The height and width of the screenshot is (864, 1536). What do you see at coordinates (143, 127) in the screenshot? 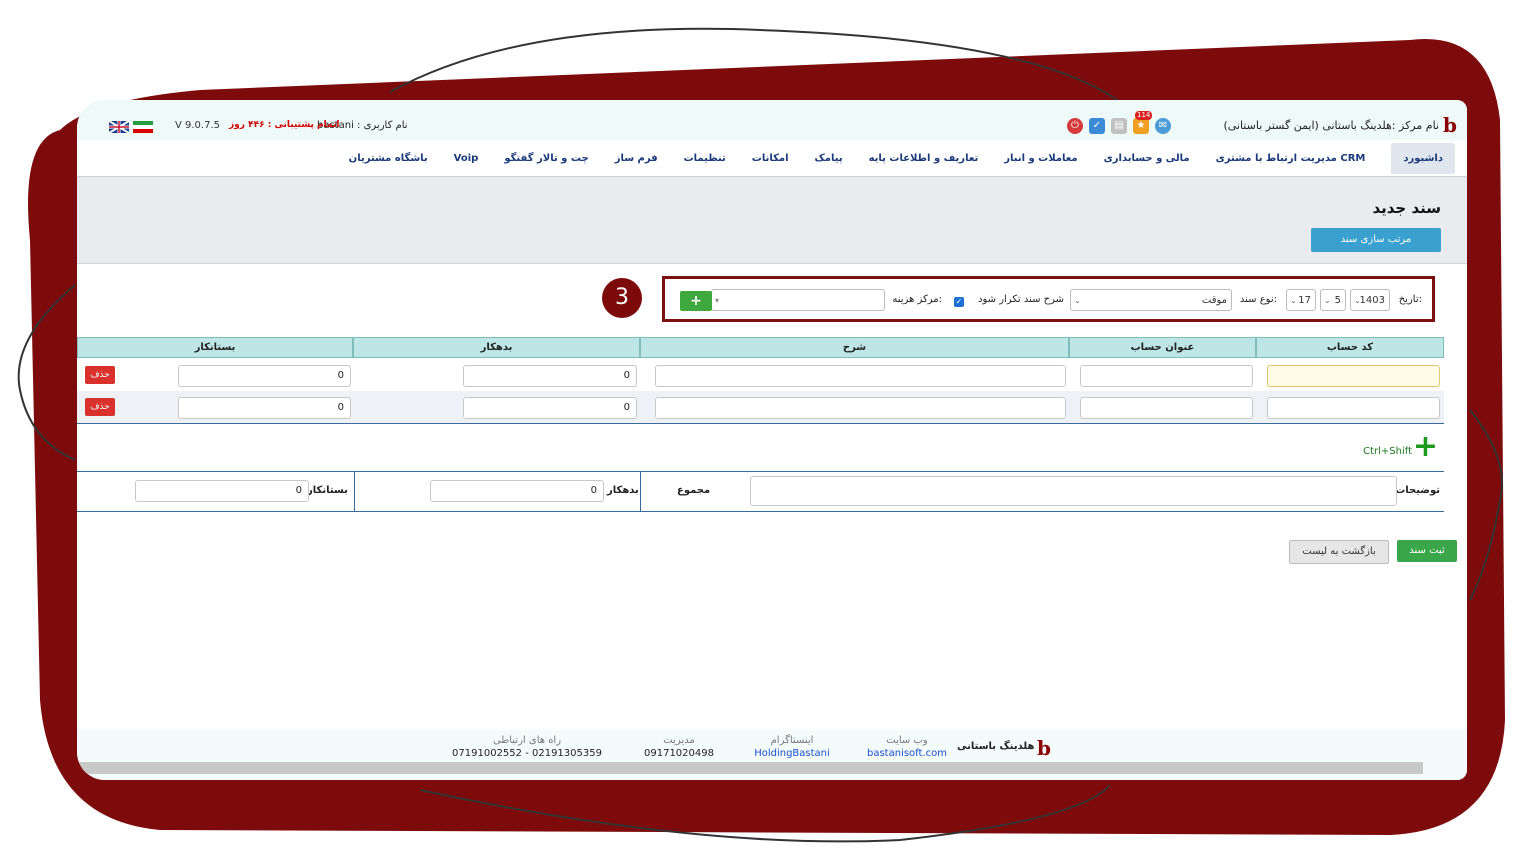
I see `iran-flag-icon` at bounding box center [143, 127].